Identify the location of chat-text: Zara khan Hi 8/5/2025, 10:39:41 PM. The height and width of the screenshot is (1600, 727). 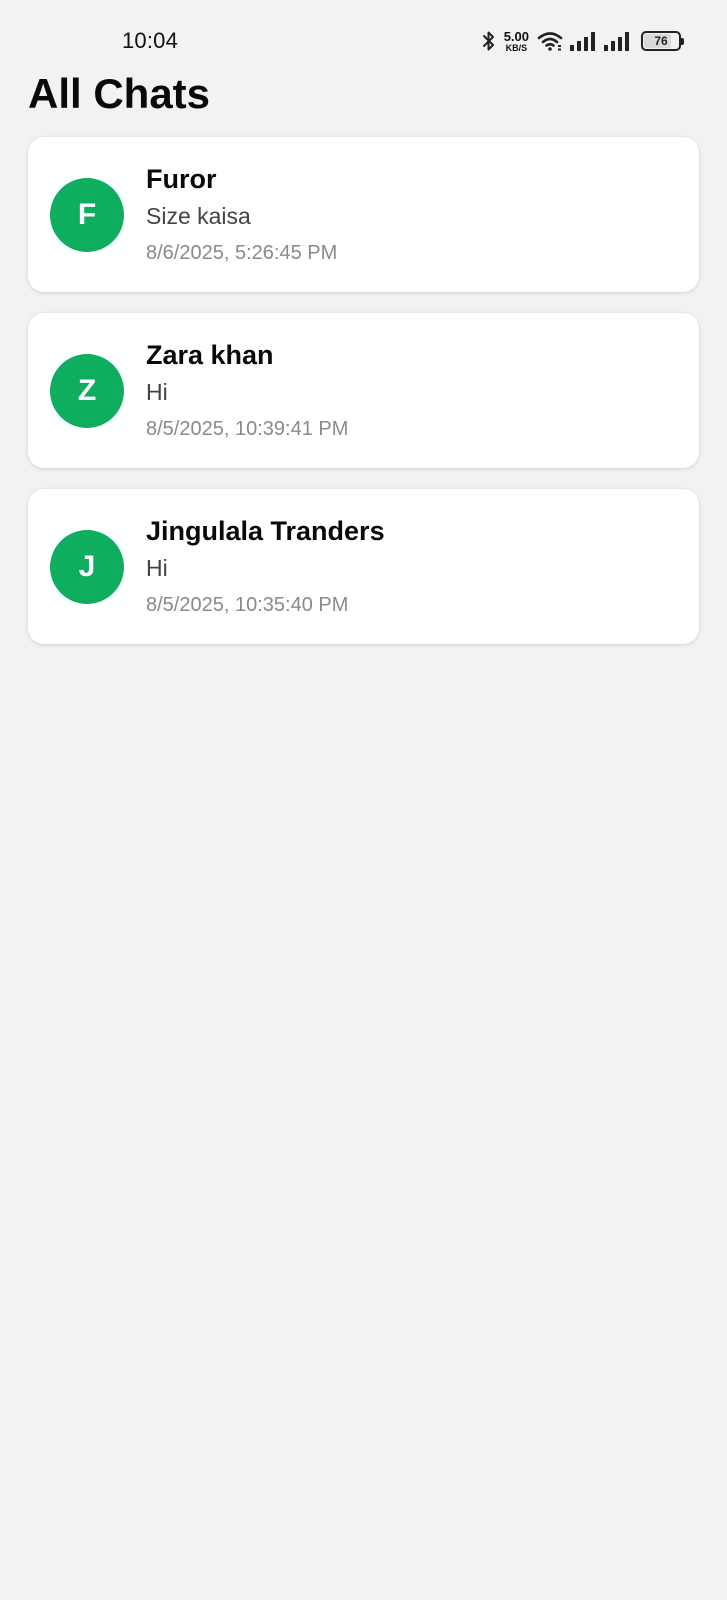
(412, 390).